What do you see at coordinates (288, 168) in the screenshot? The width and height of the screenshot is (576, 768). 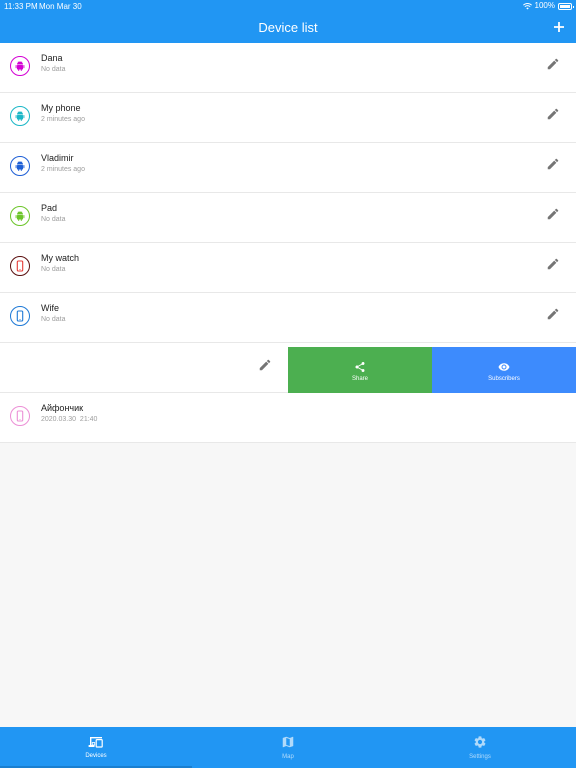 I see `device-row: Vladimir 2 minutes ago` at bounding box center [288, 168].